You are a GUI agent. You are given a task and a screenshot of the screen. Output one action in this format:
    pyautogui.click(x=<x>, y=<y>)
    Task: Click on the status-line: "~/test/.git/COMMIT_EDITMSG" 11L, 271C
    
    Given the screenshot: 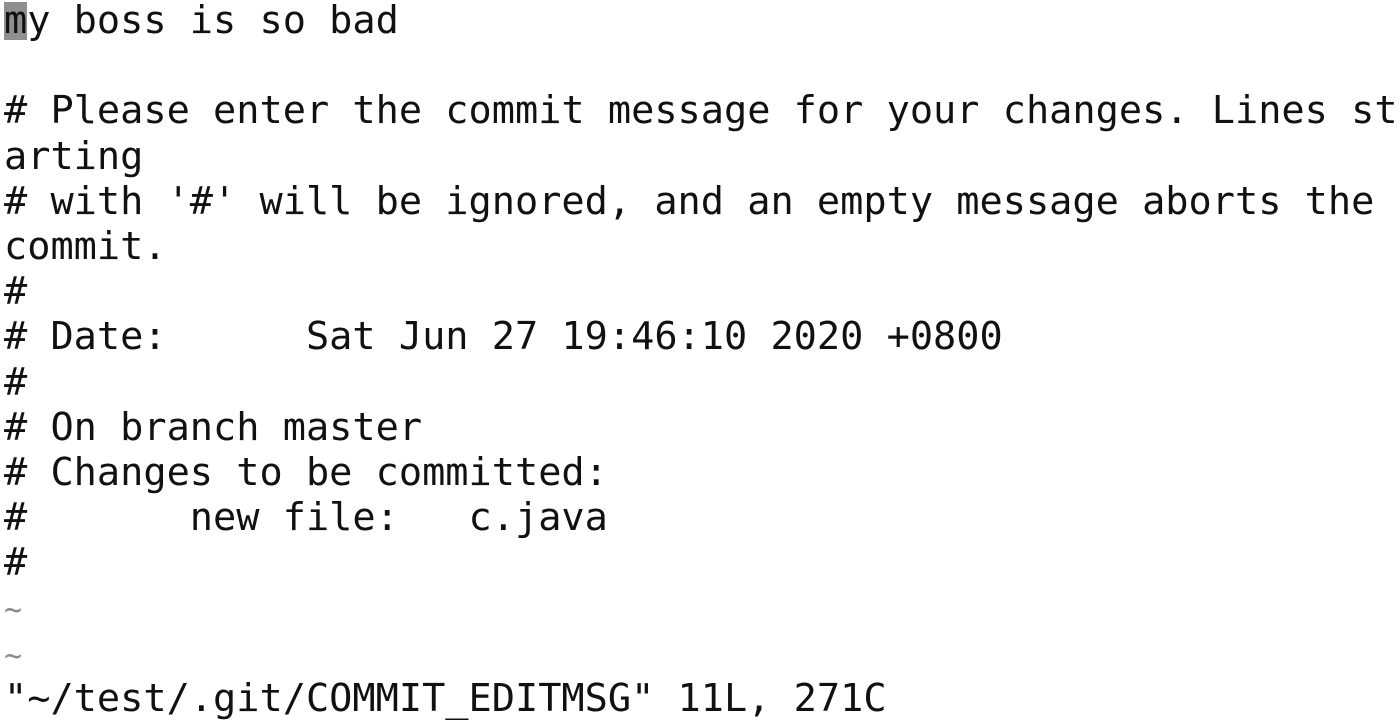 What is the action you would take?
    pyautogui.click(x=445, y=698)
    